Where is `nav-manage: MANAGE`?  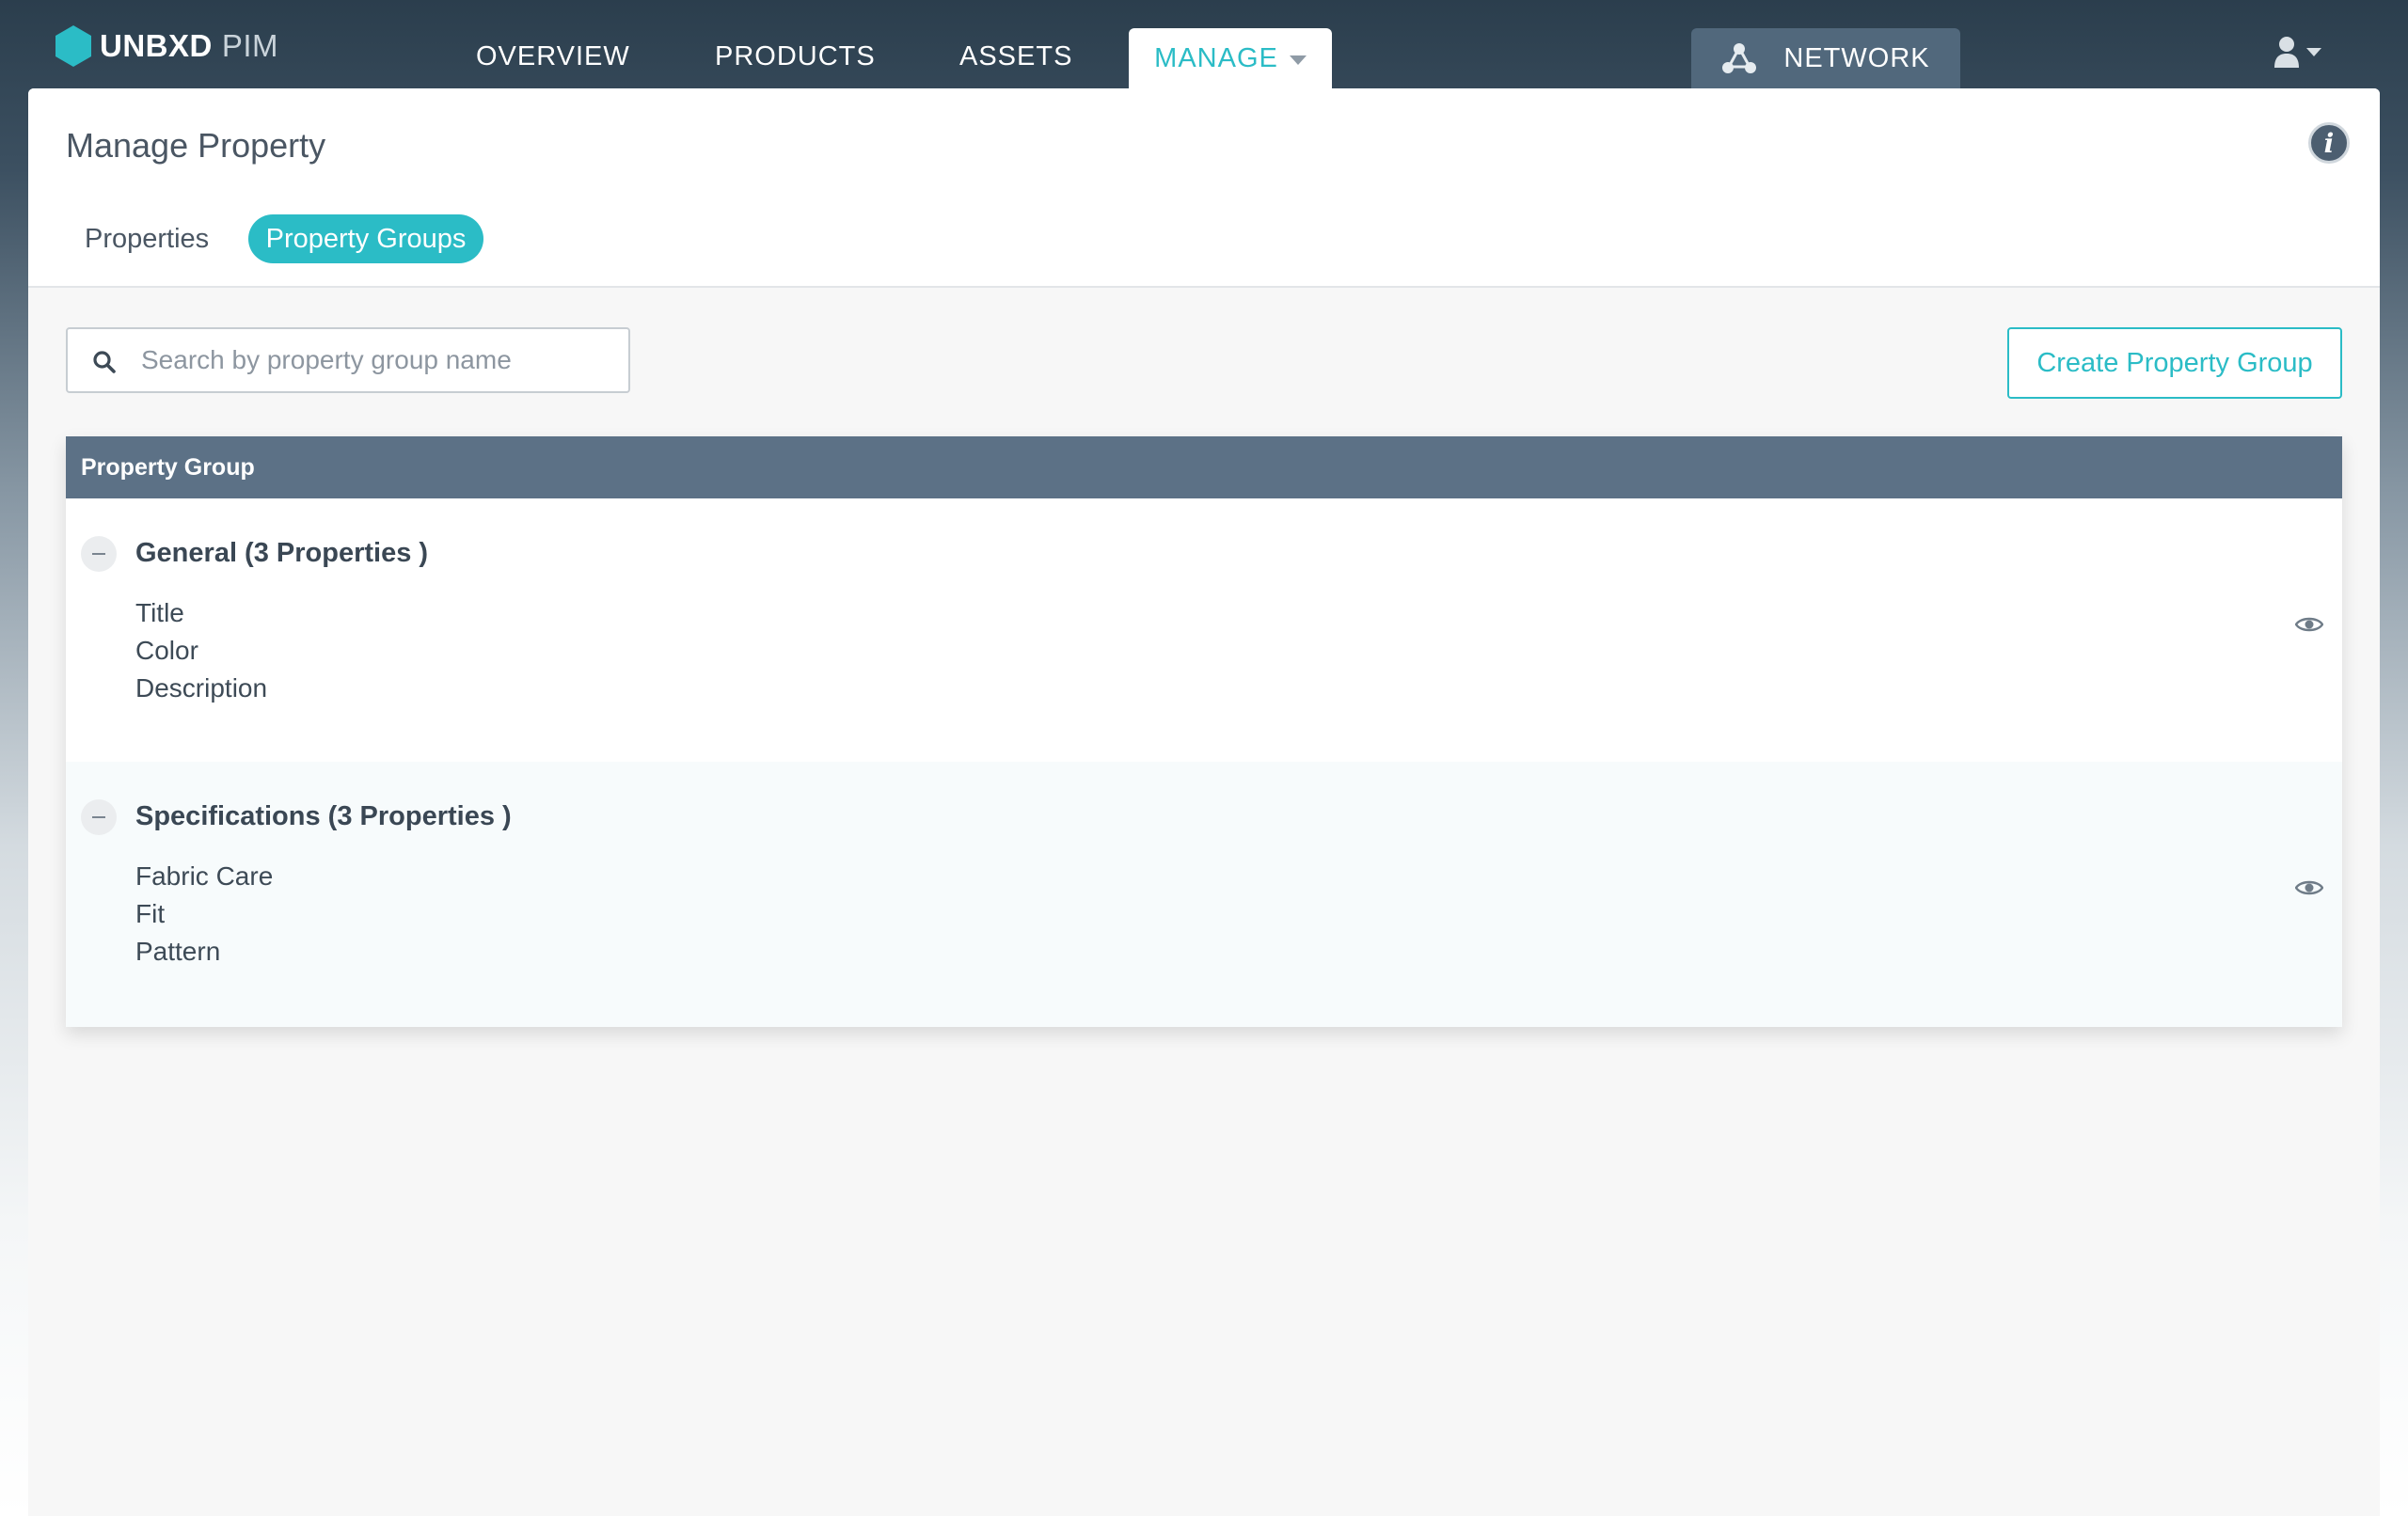 nav-manage: MANAGE is located at coordinates (1231, 58).